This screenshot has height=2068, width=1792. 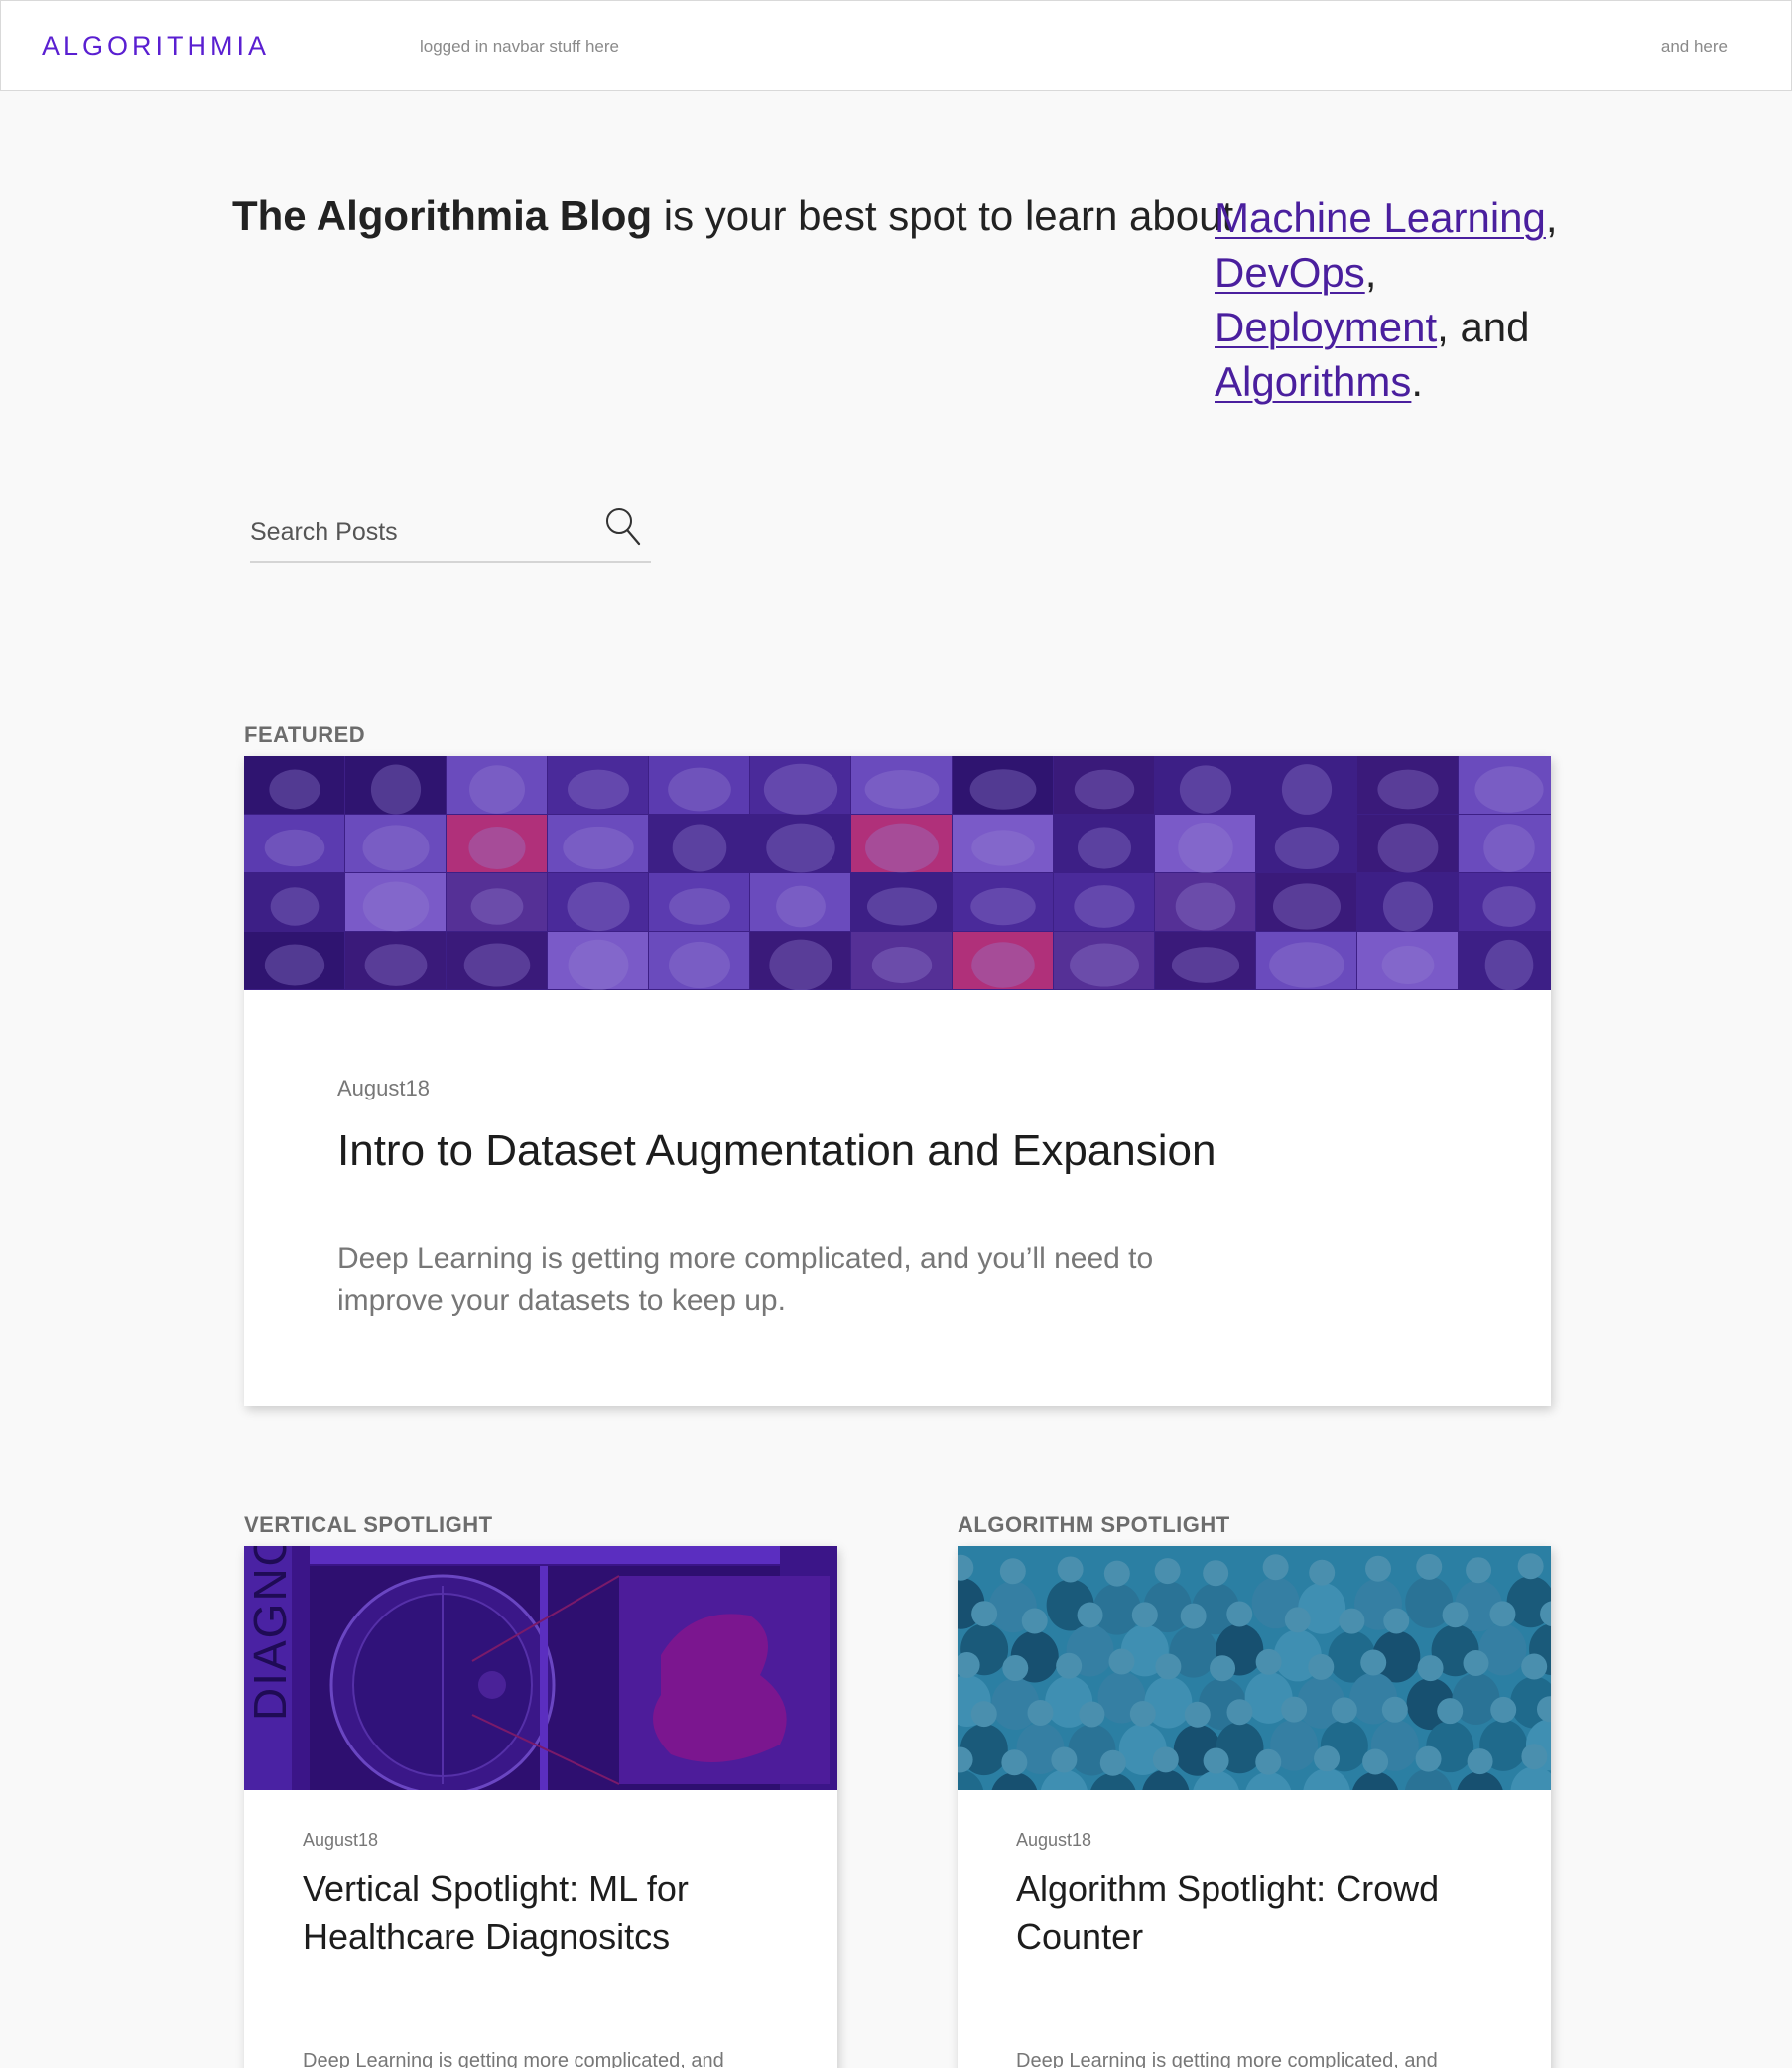 I want to click on navbar-left-text: logged in navbar stuff here, so click(x=519, y=46).